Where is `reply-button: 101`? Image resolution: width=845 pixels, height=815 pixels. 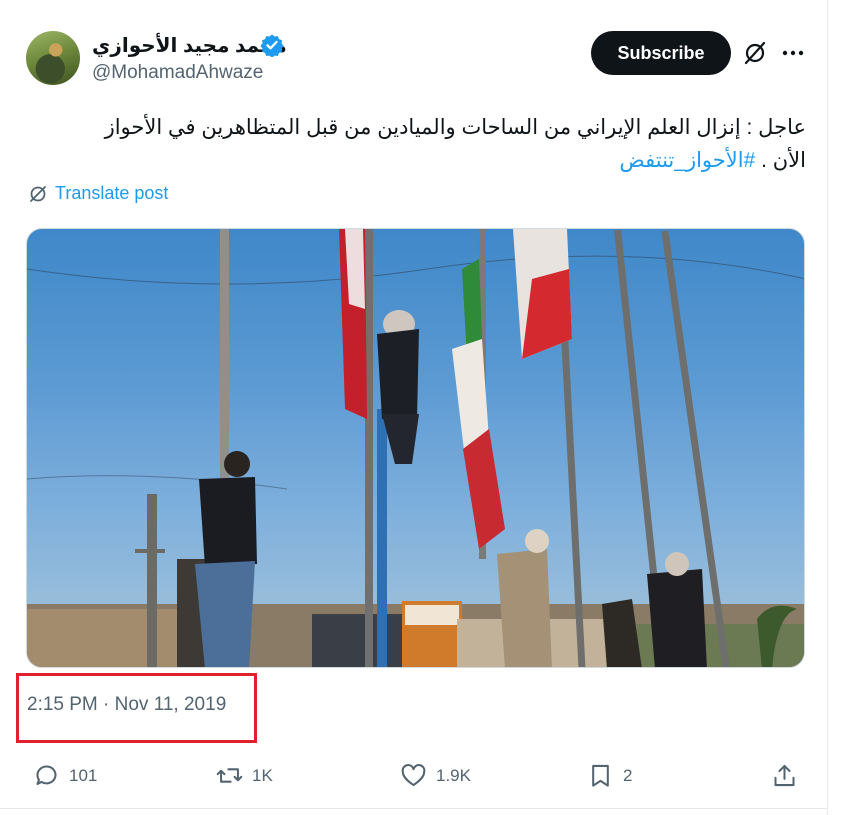
reply-button: 101 is located at coordinates (65, 775).